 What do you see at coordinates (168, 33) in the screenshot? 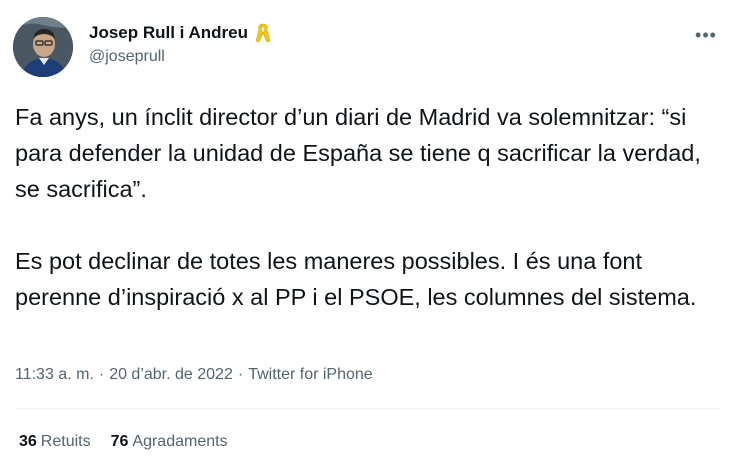
I see `author-display-name: Josep Rull i Andreu` at bounding box center [168, 33].